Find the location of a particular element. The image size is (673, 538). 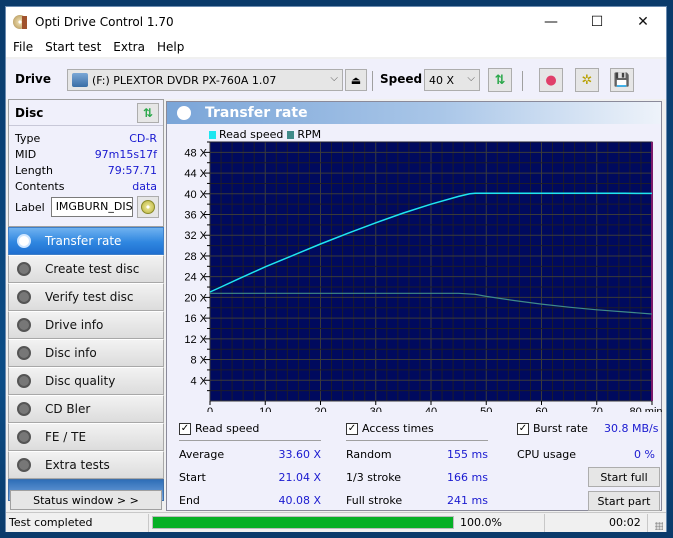

access-times-label: Access times is located at coordinates (398, 428).